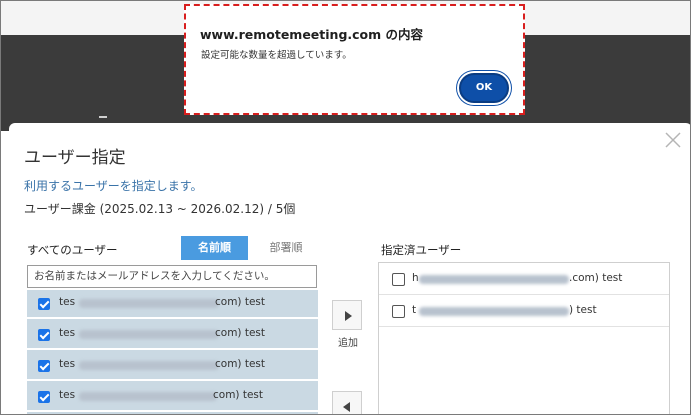 This screenshot has height=417, width=693. What do you see at coordinates (415, 278) in the screenshot?
I see `user-name-prefix: h` at bounding box center [415, 278].